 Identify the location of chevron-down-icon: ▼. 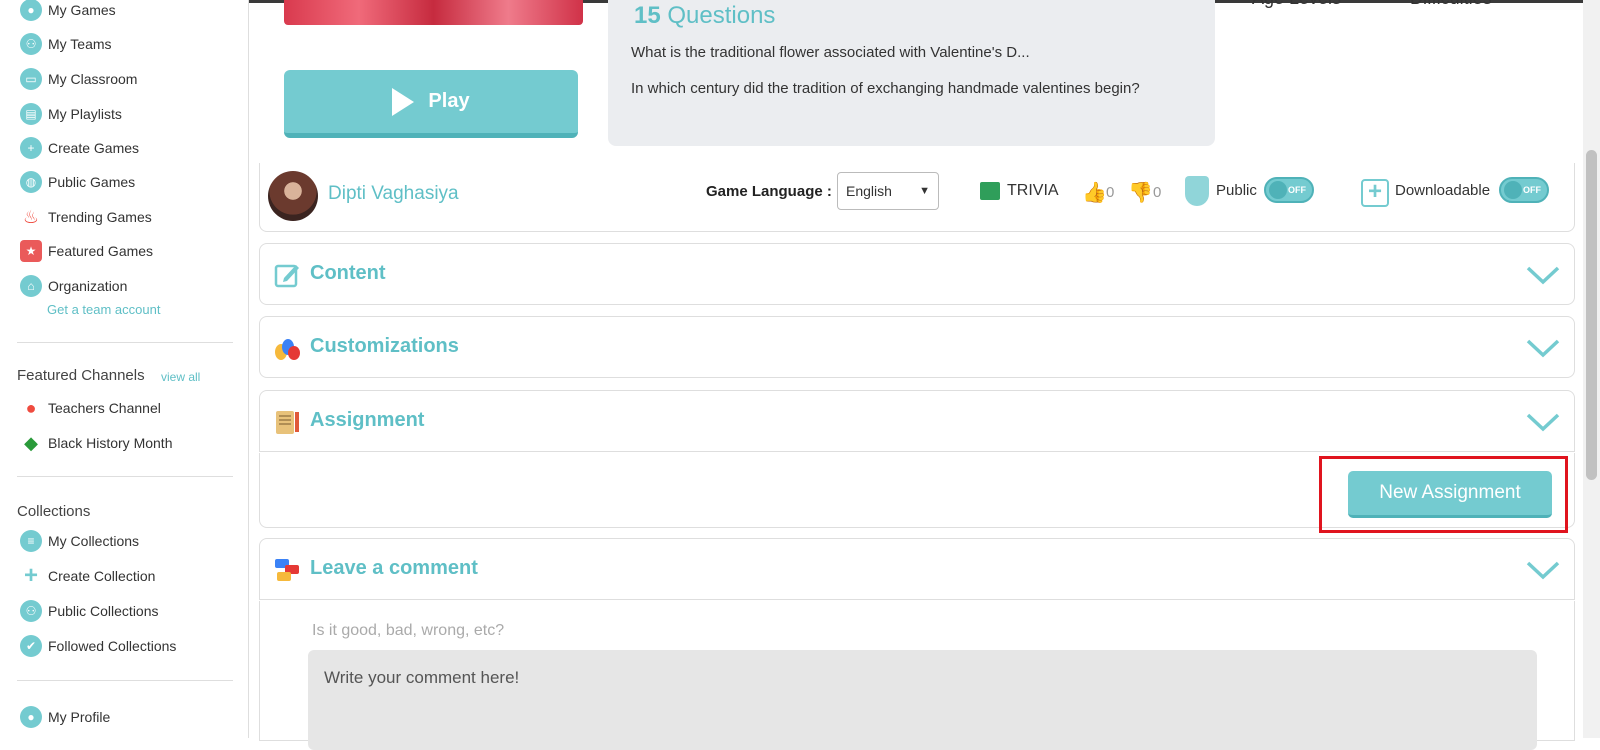
(924, 191).